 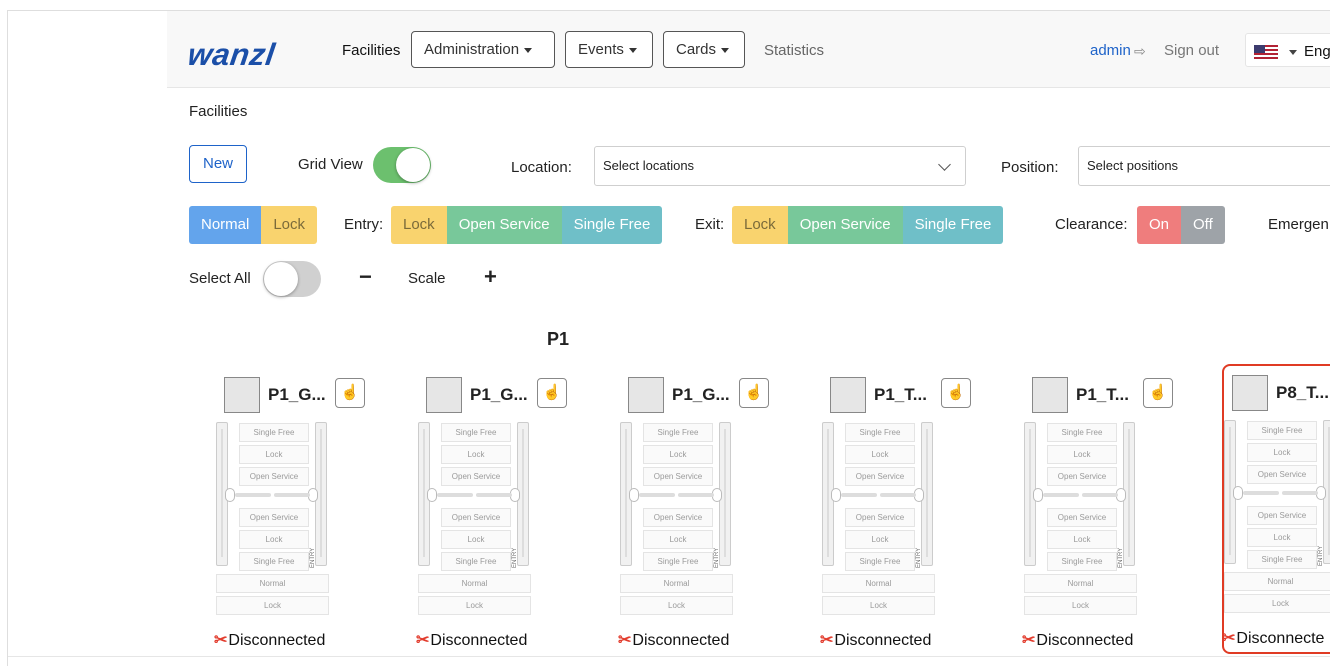 I want to click on entry-open-service: Open Service, so click(x=504, y=225).